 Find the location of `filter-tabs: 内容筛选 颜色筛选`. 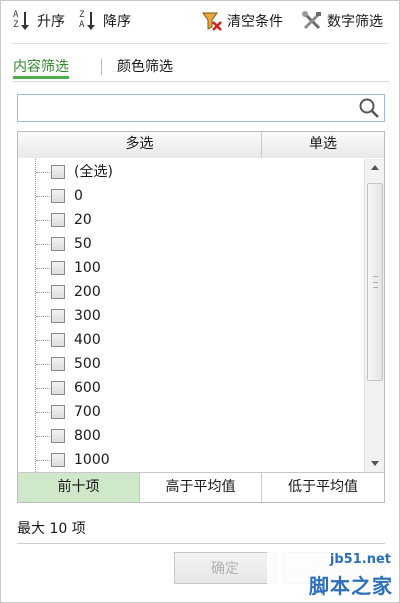

filter-tabs: 内容筛选 颜色筛选 is located at coordinates (201, 68).